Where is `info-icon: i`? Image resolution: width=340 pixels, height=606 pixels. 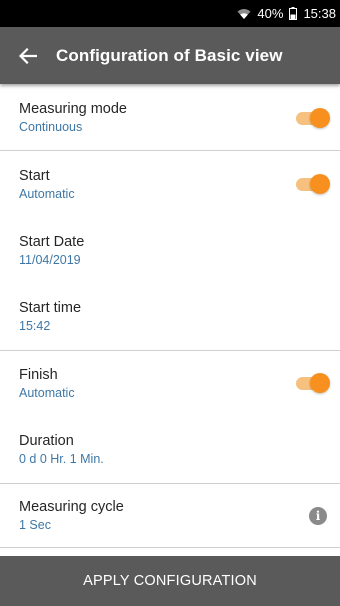 info-icon: i is located at coordinates (318, 516).